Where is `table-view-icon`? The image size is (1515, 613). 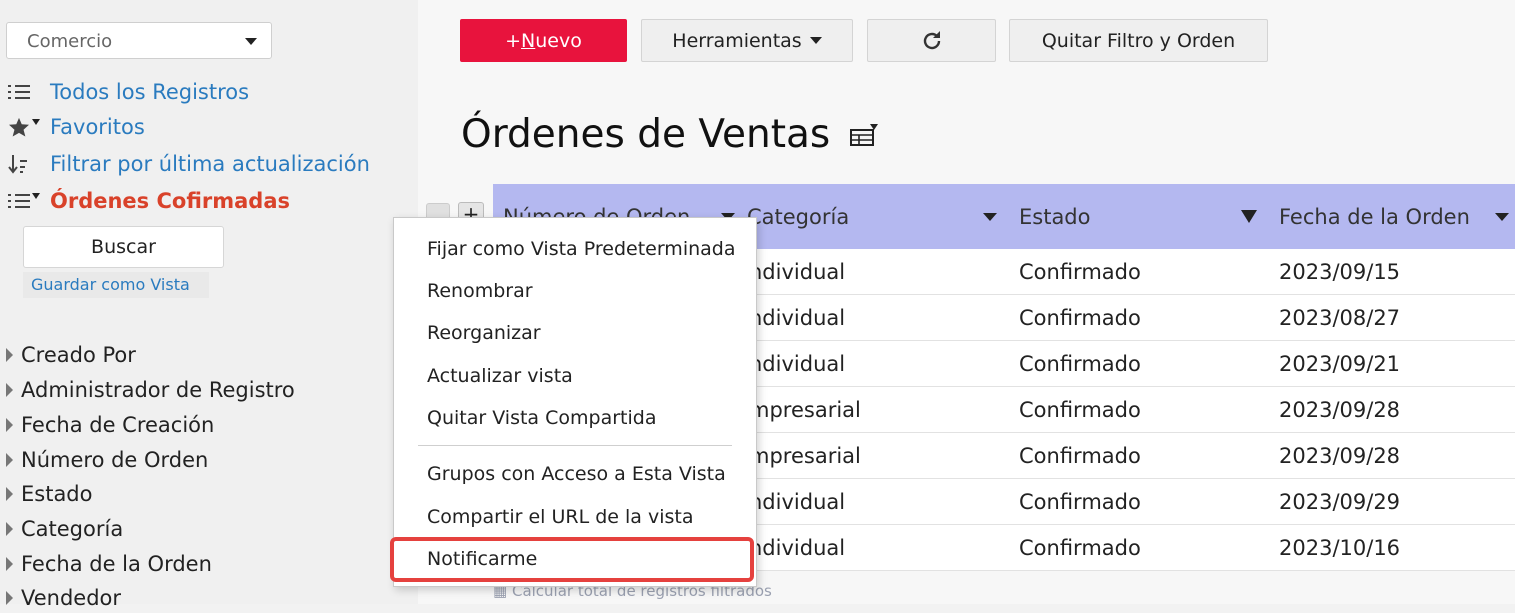
table-view-icon is located at coordinates (864, 134).